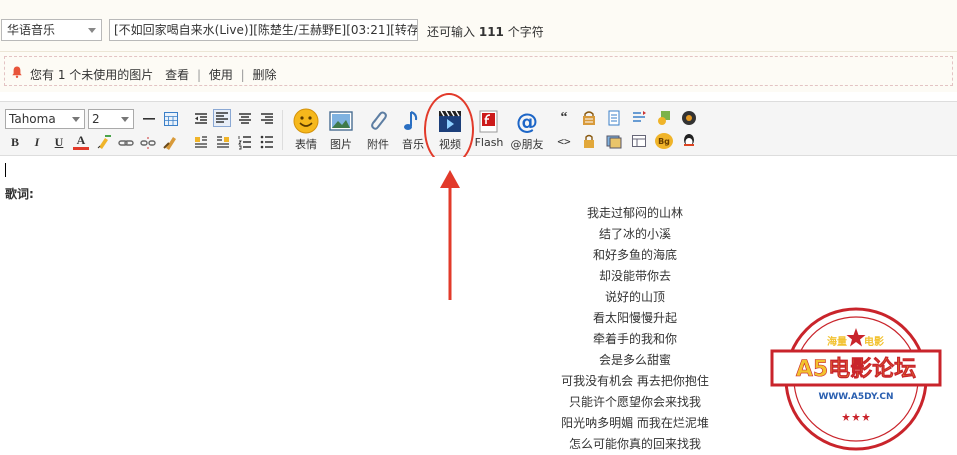 The image size is (957, 455). What do you see at coordinates (634, 444) in the screenshot?
I see `lyric-line: 怎么可能你真的回来找我` at bounding box center [634, 444].